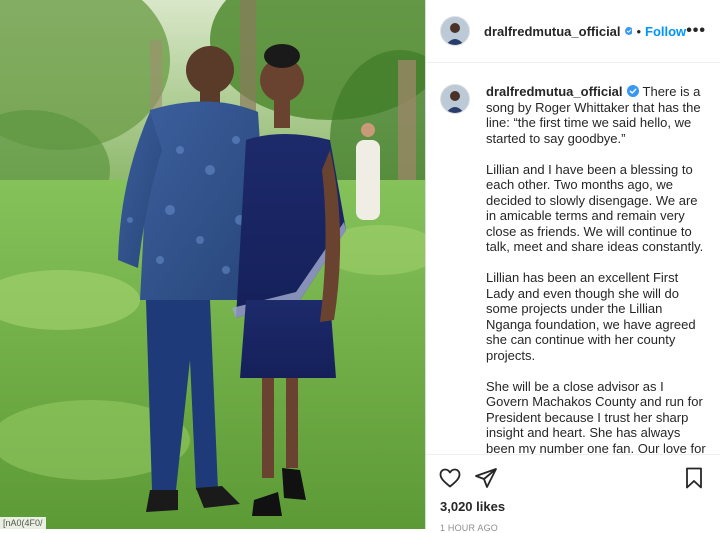  I want to click on action-icons, so click(573, 478).